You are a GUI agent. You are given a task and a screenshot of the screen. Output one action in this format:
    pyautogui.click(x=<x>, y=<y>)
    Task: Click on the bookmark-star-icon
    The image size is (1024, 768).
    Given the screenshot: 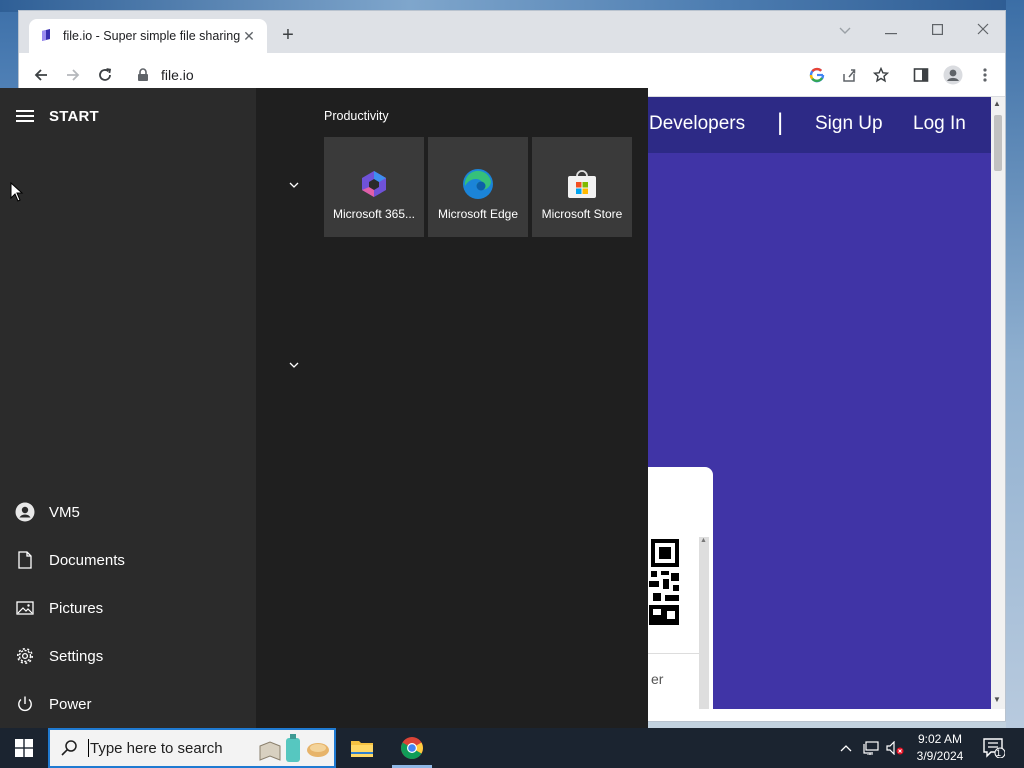 What is the action you would take?
    pyautogui.click(x=881, y=75)
    